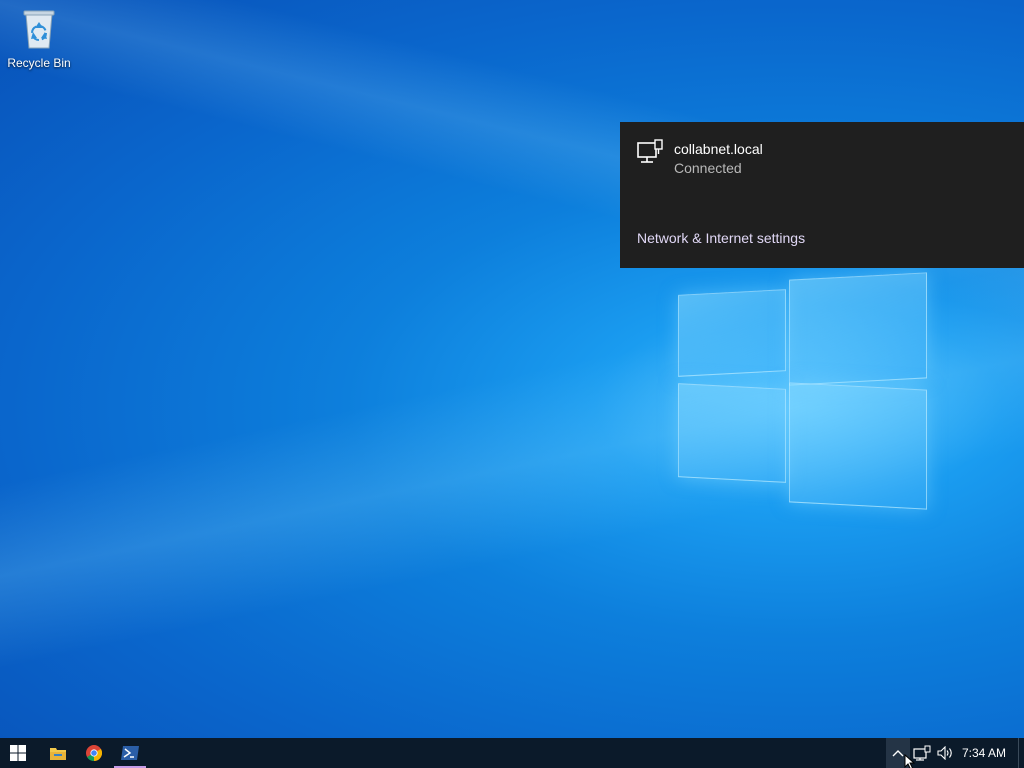 This screenshot has width=1024, height=768. What do you see at coordinates (39, 63) in the screenshot?
I see `recycle-bin-label: Recycle Bin` at bounding box center [39, 63].